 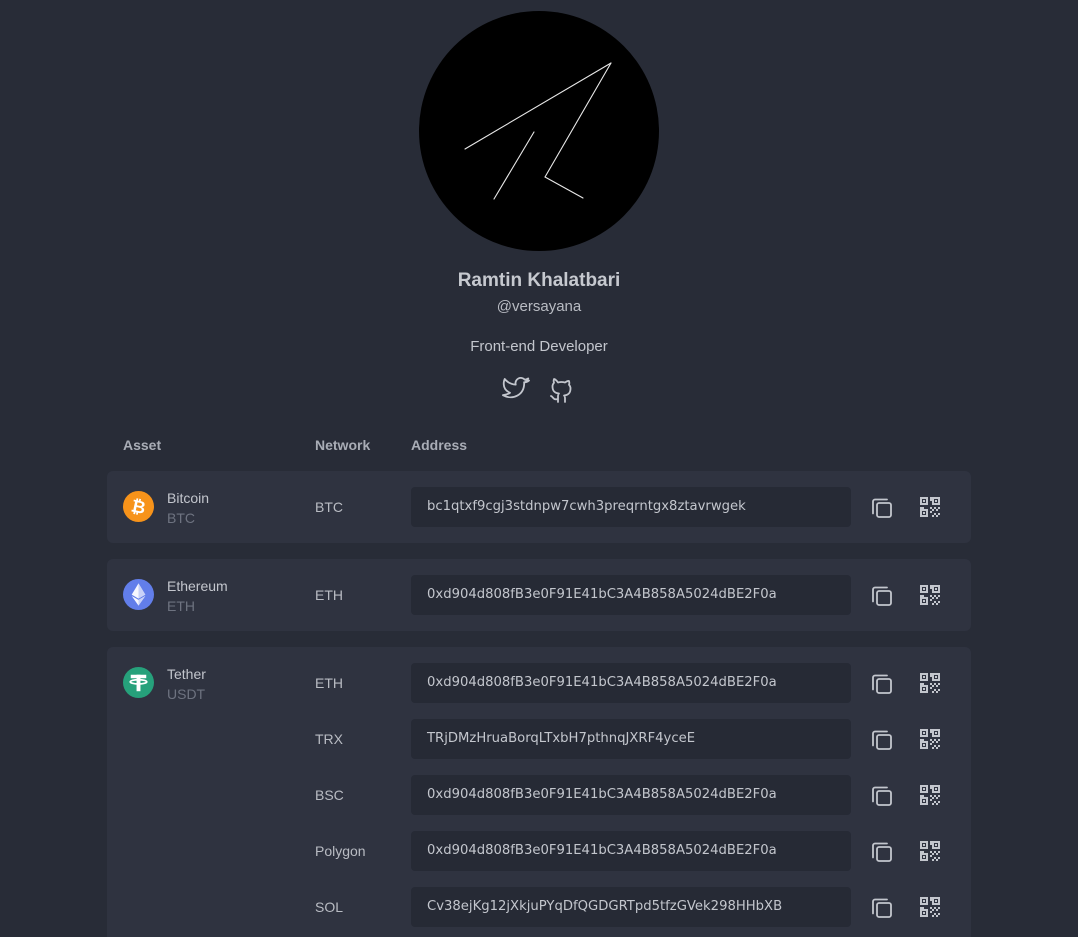 I want to click on header-address: Address, so click(x=439, y=445).